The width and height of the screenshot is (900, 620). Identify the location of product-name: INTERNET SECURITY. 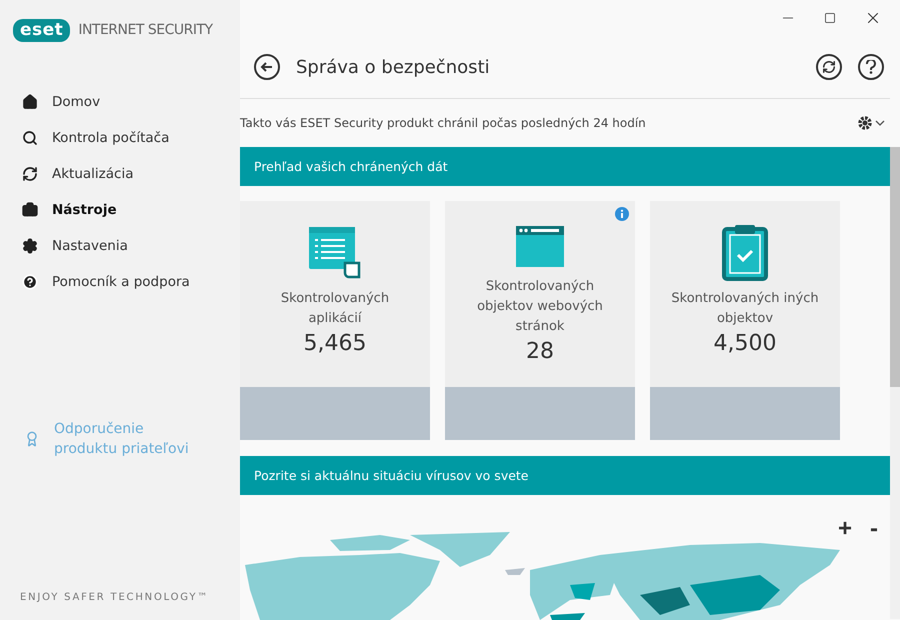
(145, 30).